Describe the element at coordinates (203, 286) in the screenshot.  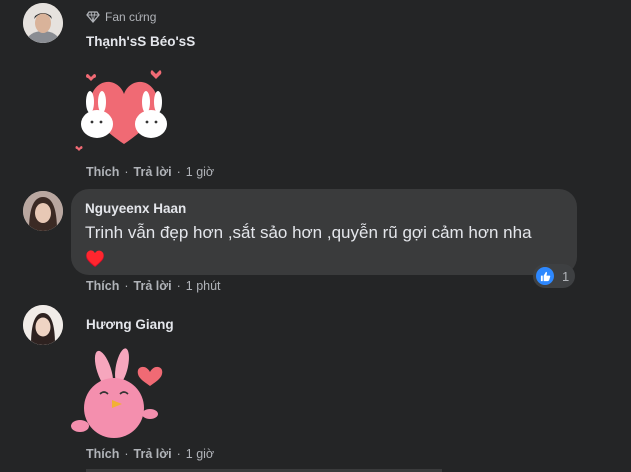
I see `timestamp: 1 phút` at that location.